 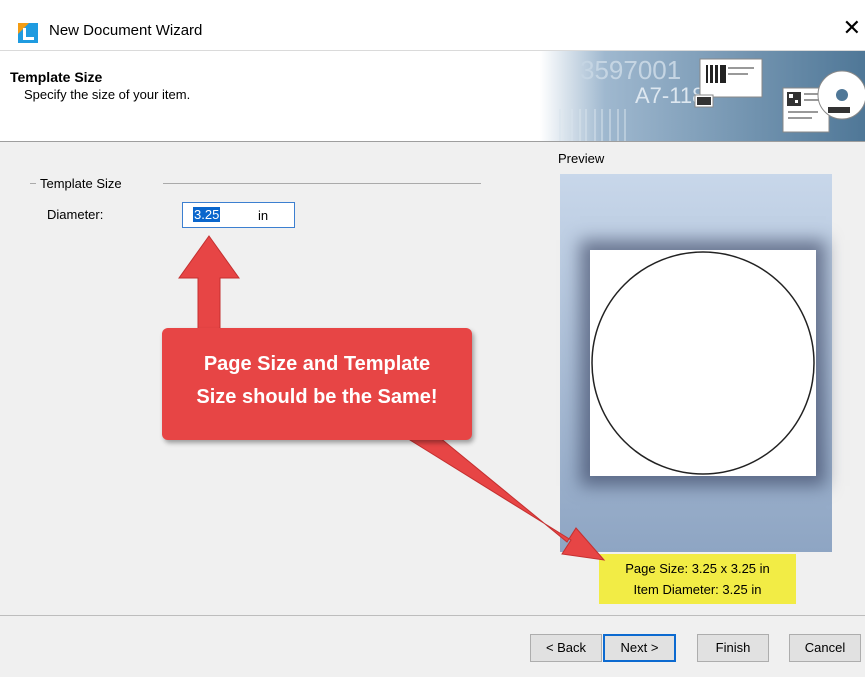 I want to click on preview-circle, so click(x=703, y=363).